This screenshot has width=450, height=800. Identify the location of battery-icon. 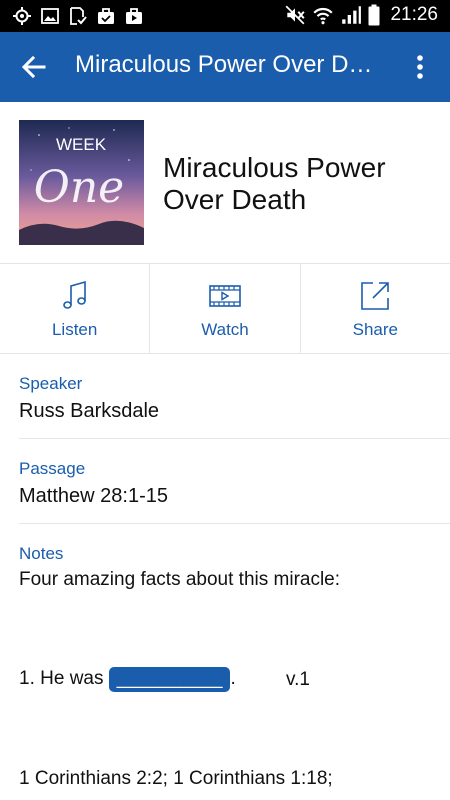
(374, 15).